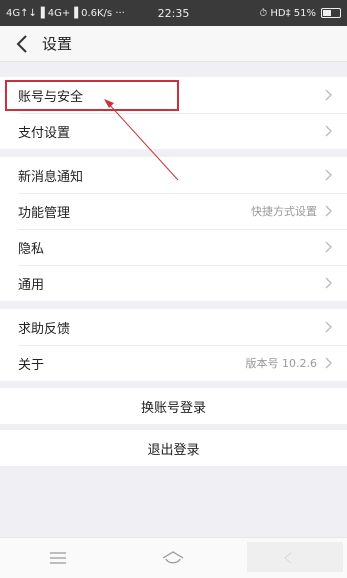 Image resolution: width=347 pixels, height=578 pixels. What do you see at coordinates (173, 363) in the screenshot?
I see `row-about: 关于 版本号 10.2.6` at bounding box center [173, 363].